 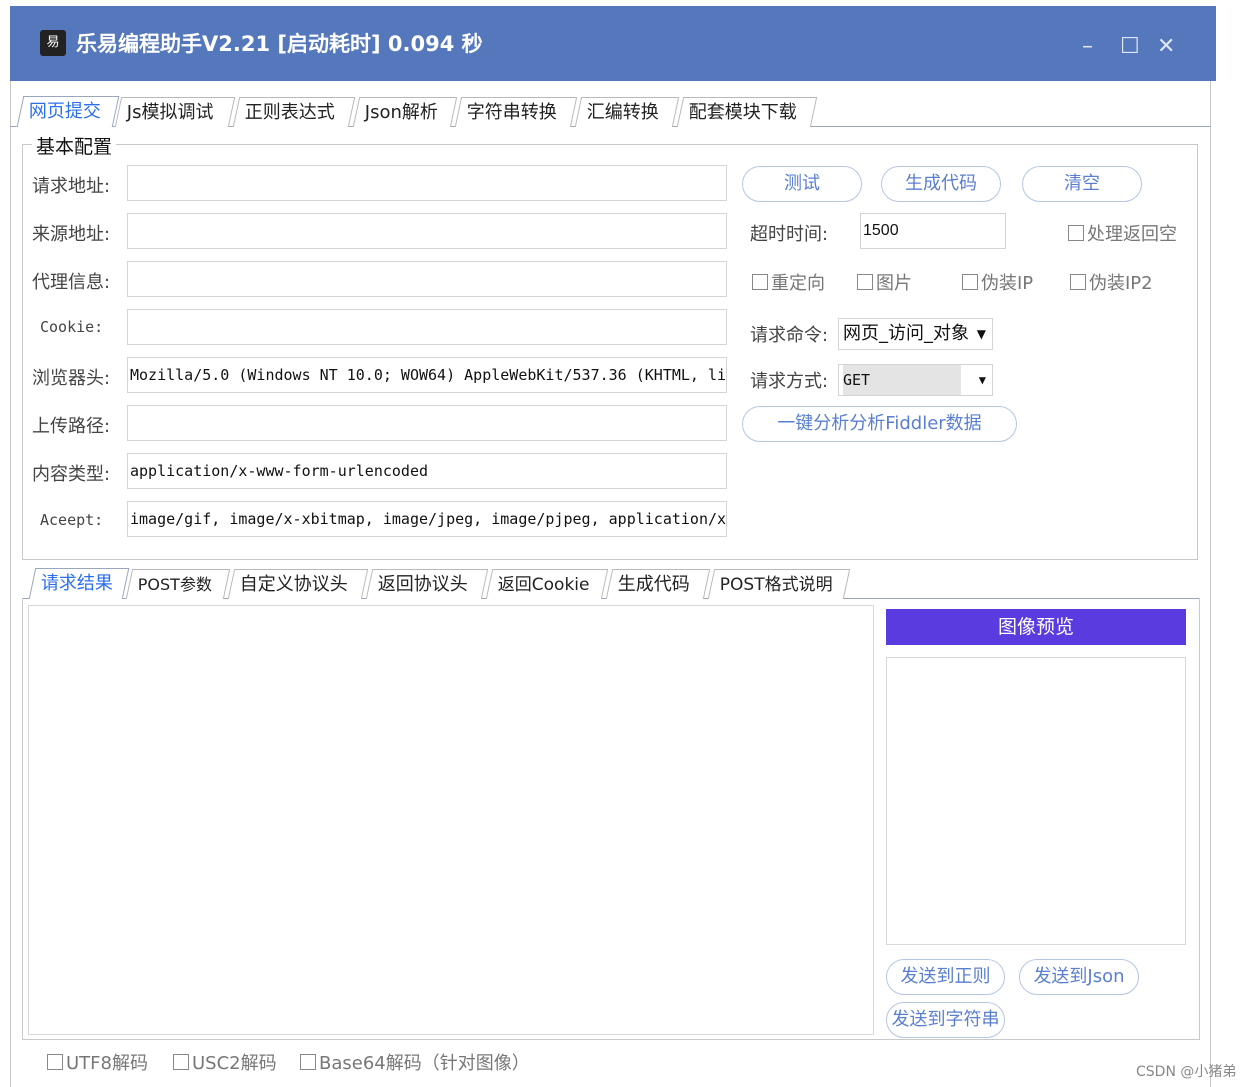 I want to click on window-border-right, so click(x=1210, y=584).